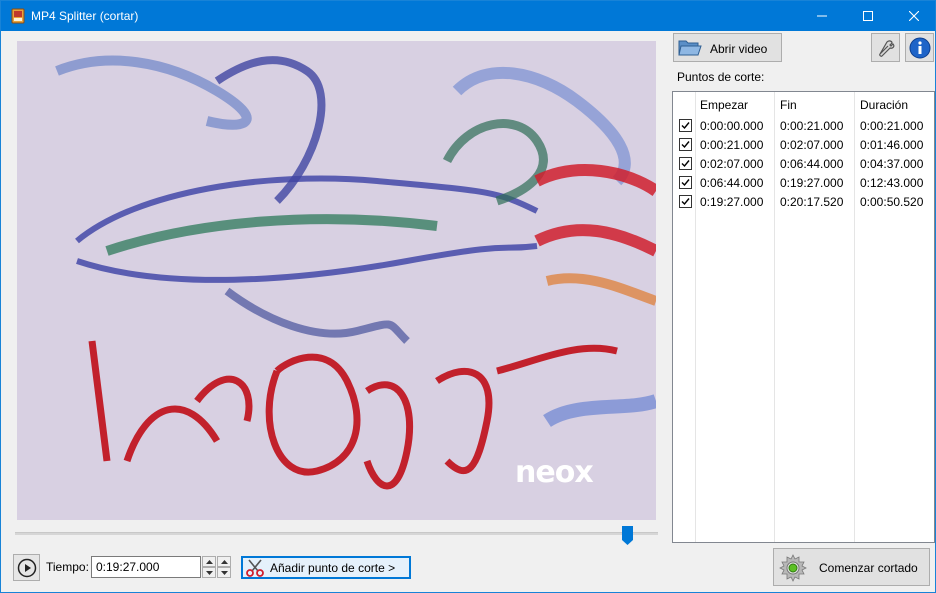  Describe the element at coordinates (892, 164) in the screenshot. I see `cell-duration: 0:04:37.000` at that location.